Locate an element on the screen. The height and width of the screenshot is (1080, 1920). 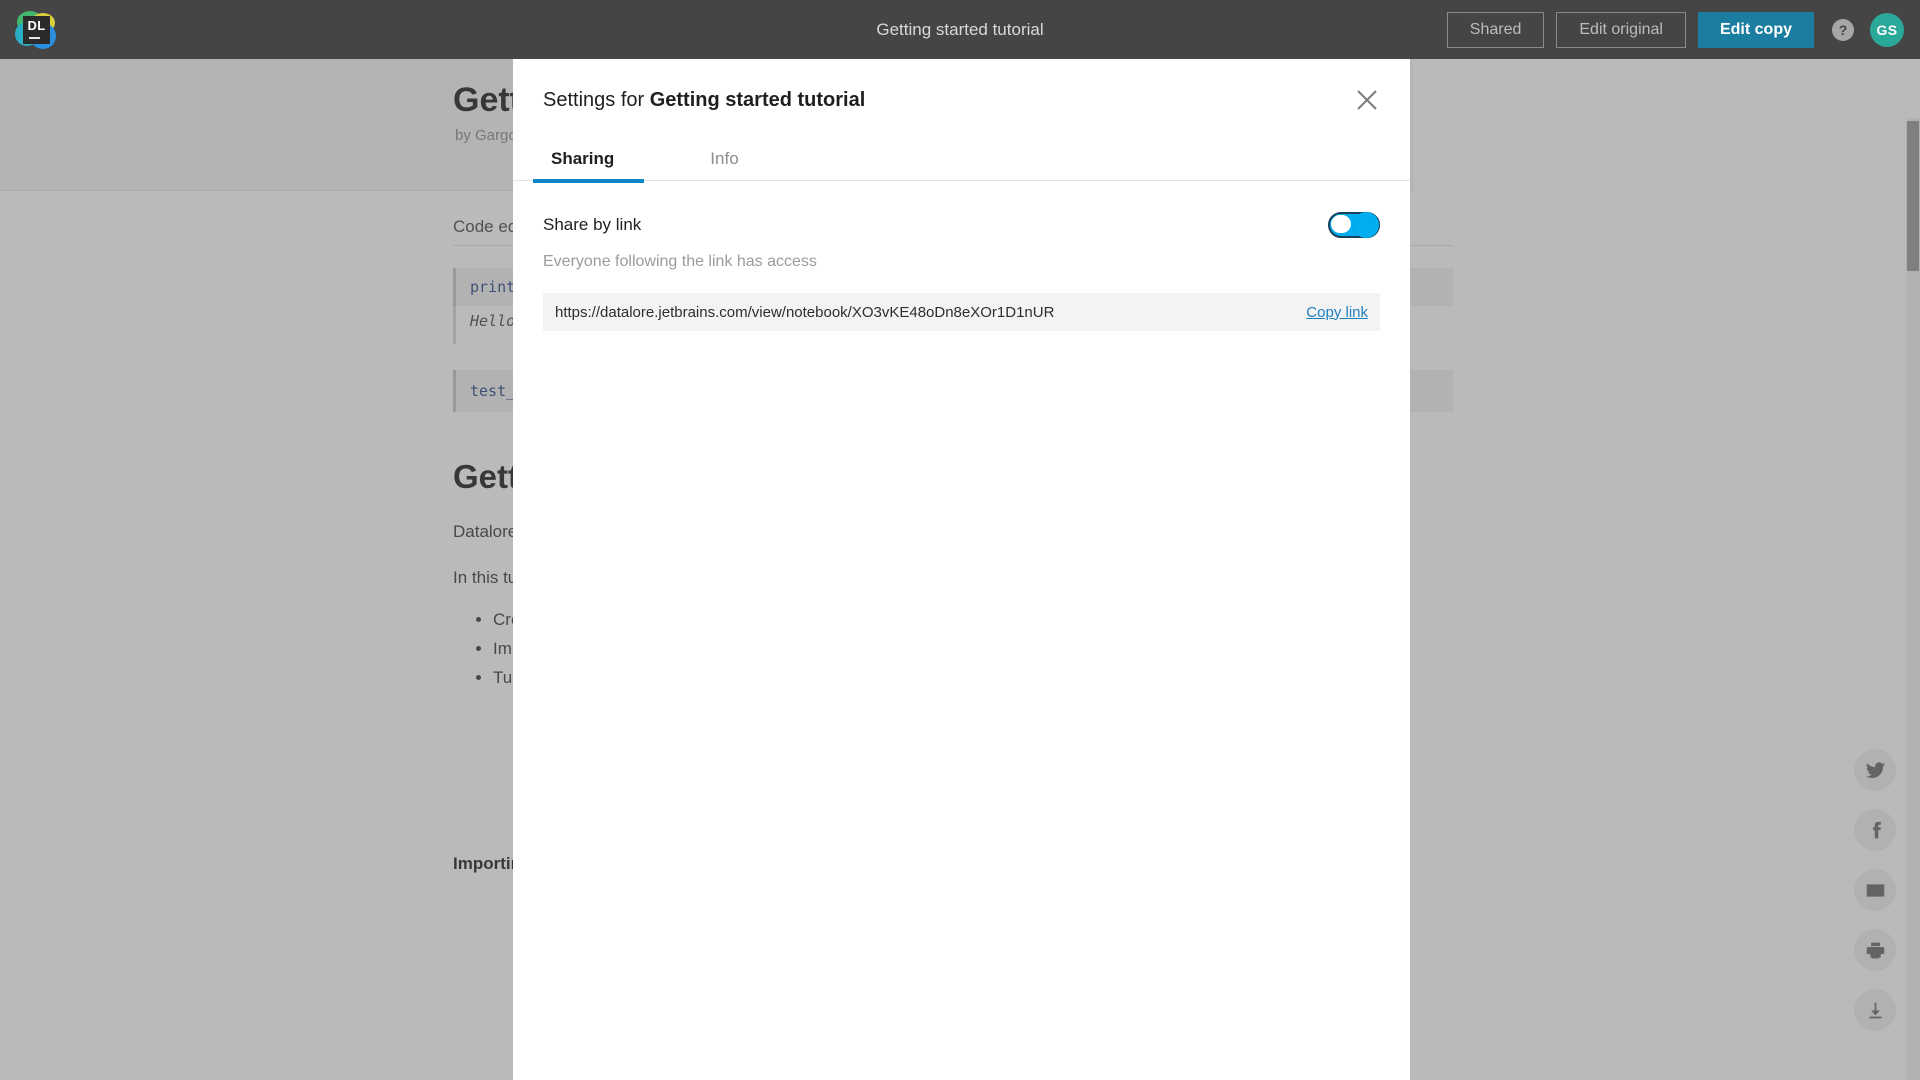
modal-title-prefix: Settings for is located at coordinates (596, 99).